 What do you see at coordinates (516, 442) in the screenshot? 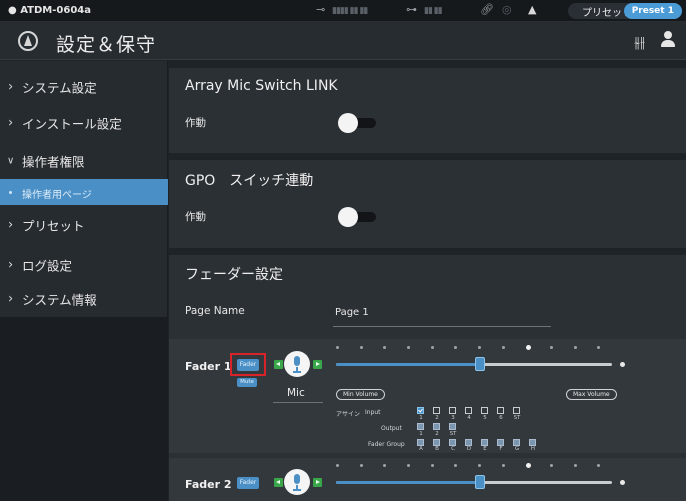
I see `fader-group-checkbox-g` at bounding box center [516, 442].